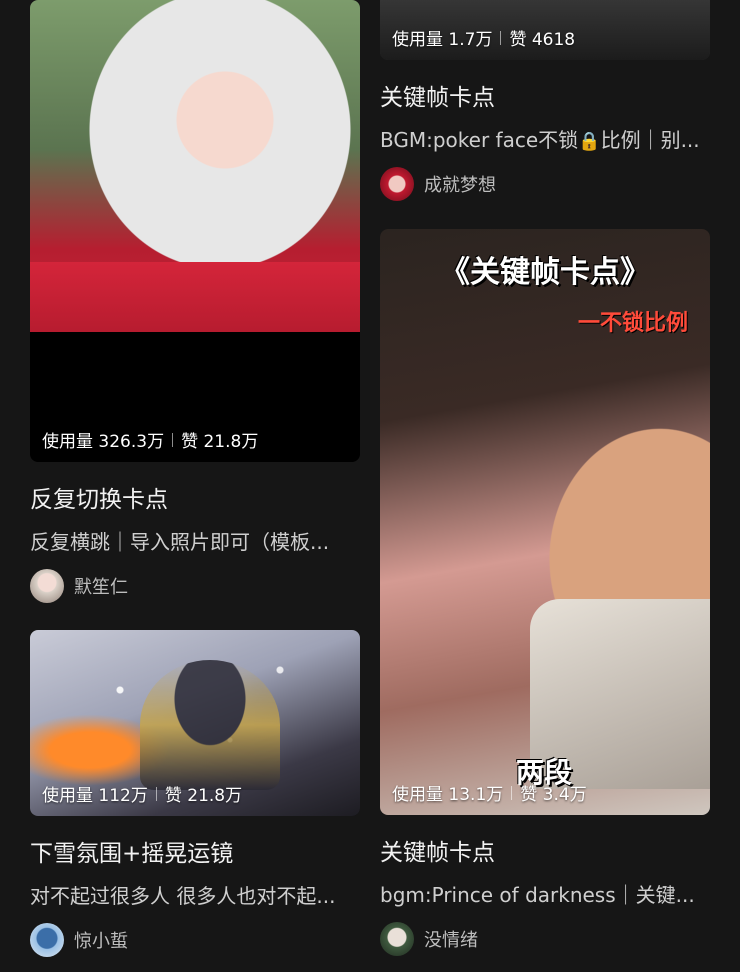 Image resolution: width=740 pixels, height=972 pixels. I want to click on lock-icon: 🔒, so click(589, 141).